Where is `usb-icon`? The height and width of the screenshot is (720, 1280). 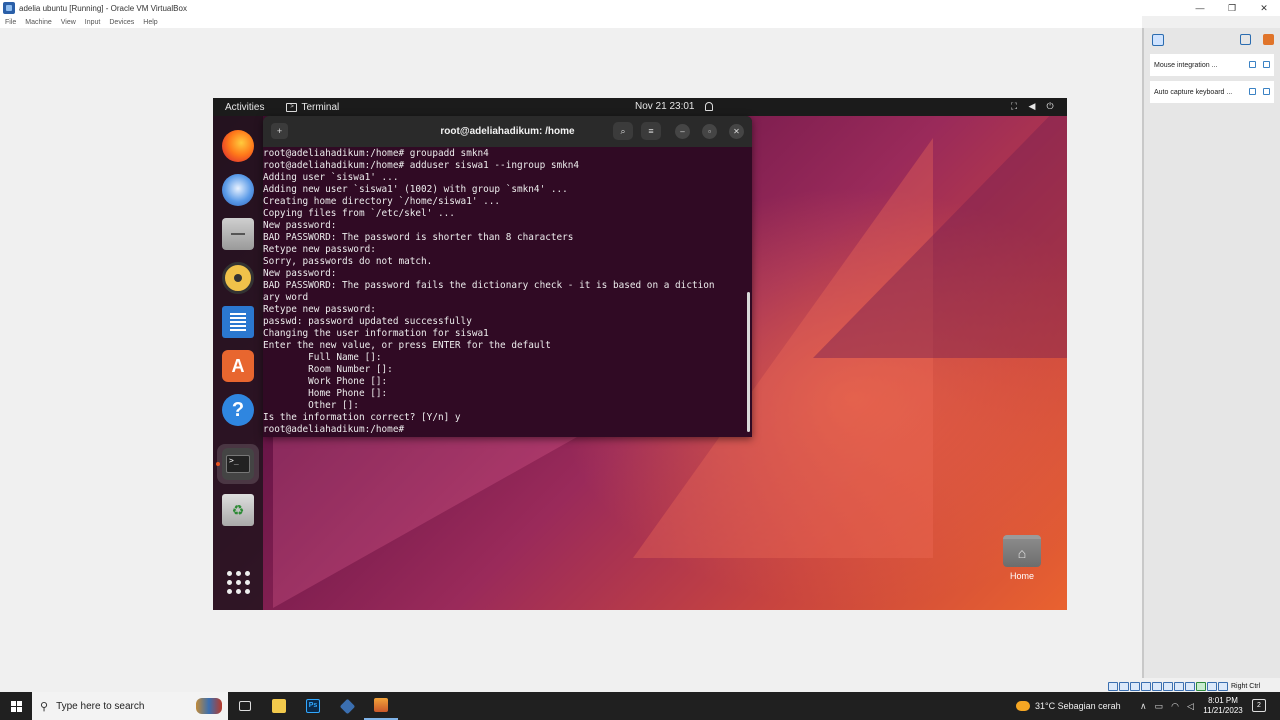 usb-icon is located at coordinates (1157, 686).